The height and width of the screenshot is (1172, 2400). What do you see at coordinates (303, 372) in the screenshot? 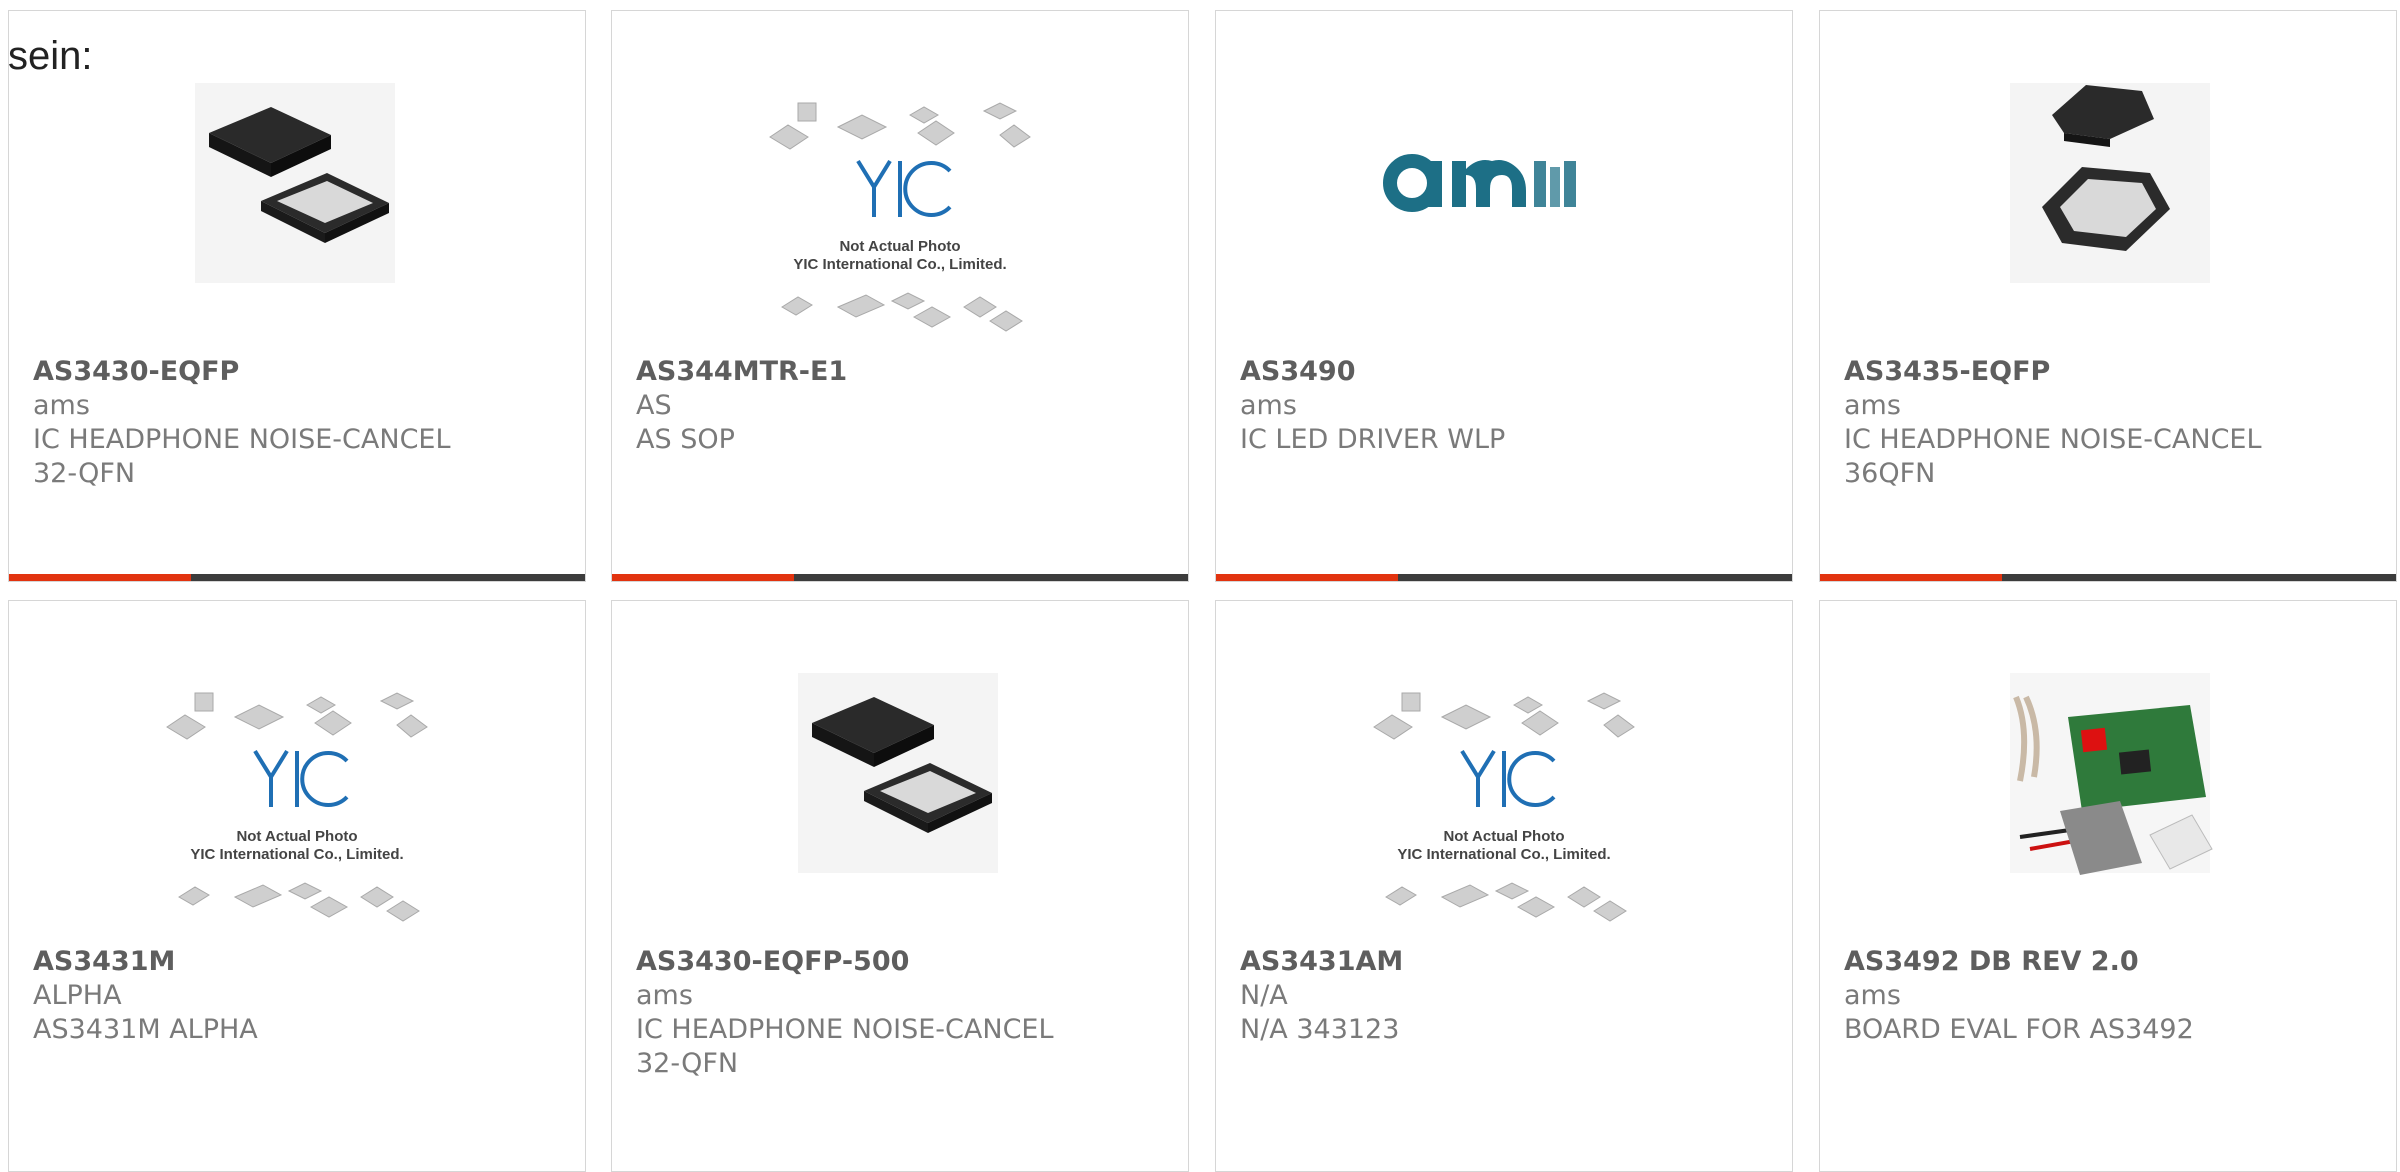
I see `part-number: AS3430-EQFP` at bounding box center [303, 372].